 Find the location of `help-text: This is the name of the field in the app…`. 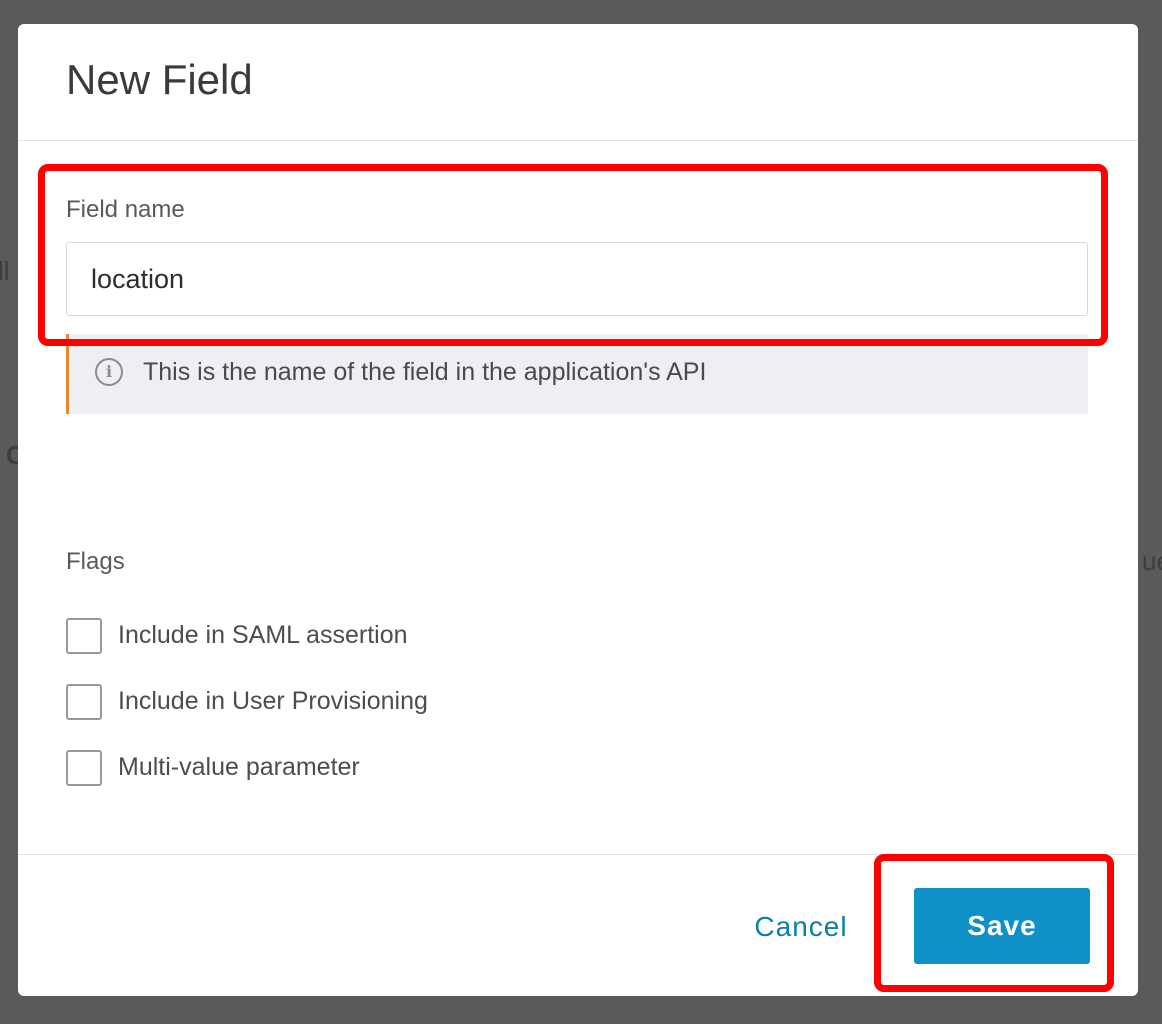

help-text: This is the name of the field in the app… is located at coordinates (425, 372).